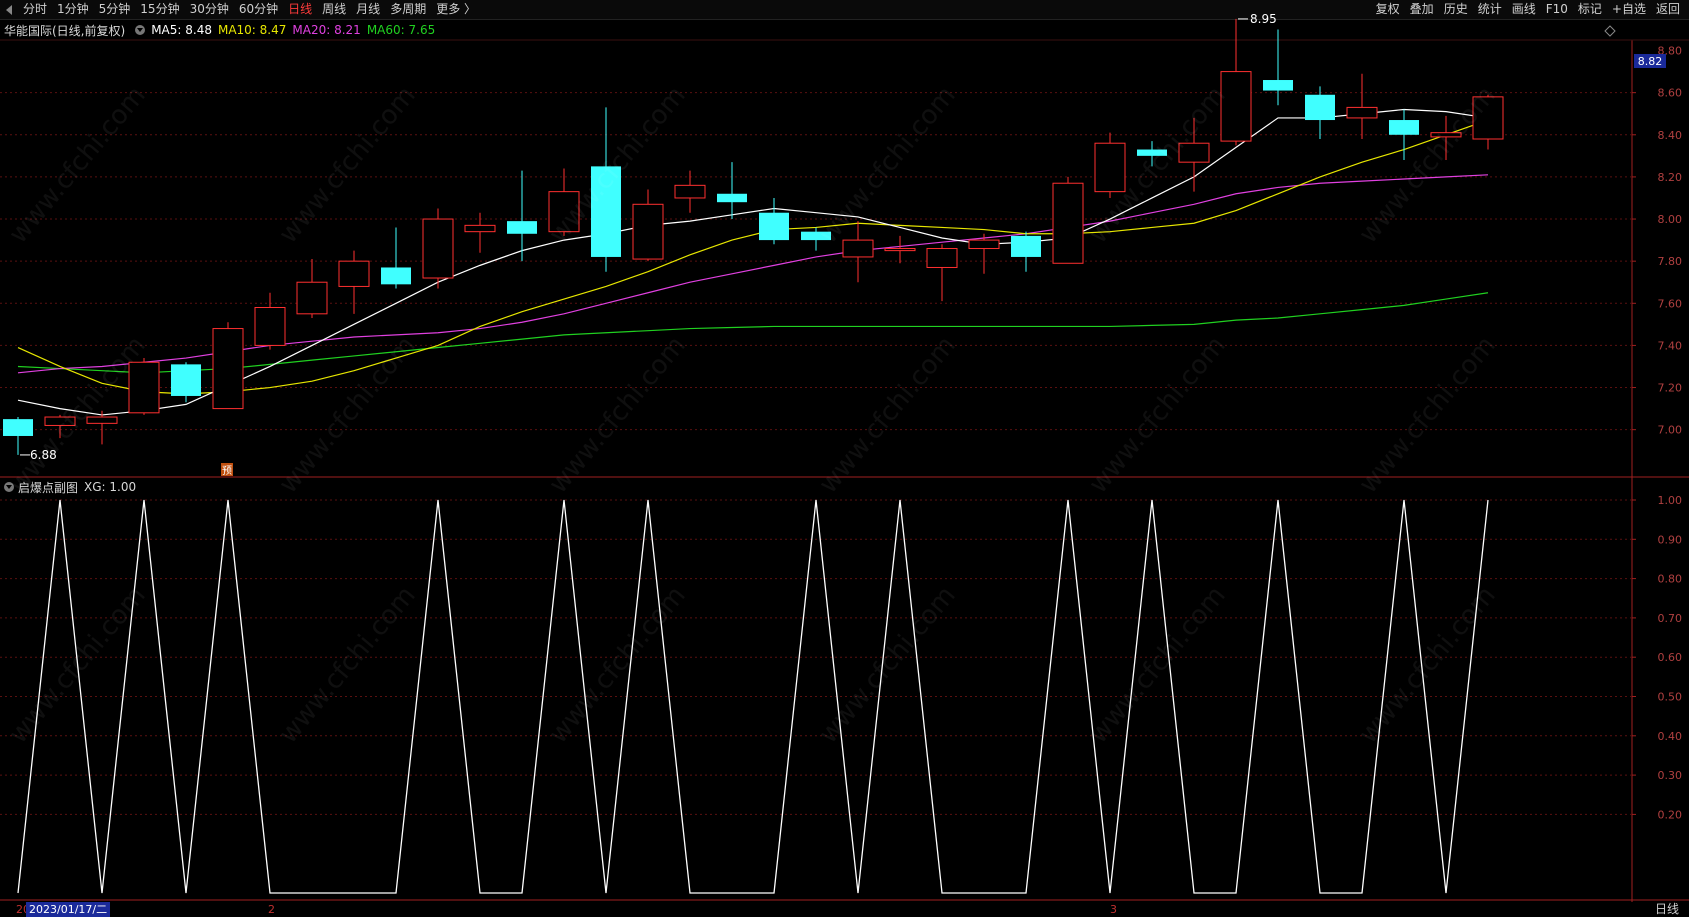 The image size is (1689, 917). What do you see at coordinates (1670, 261) in the screenshot?
I see `price-tick-label: 7.80` at bounding box center [1670, 261].